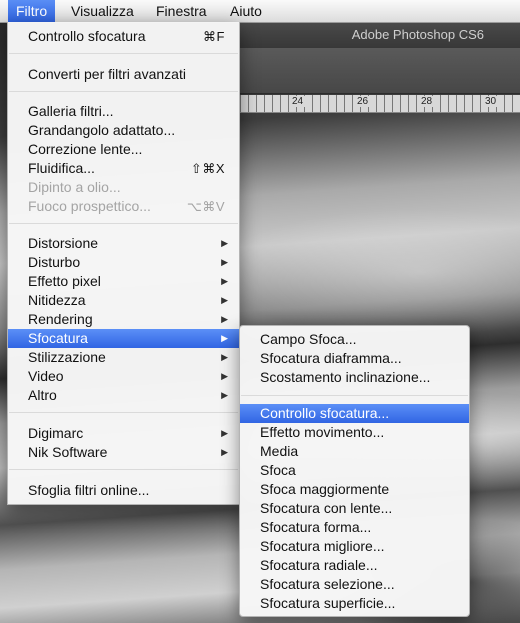 The image size is (520, 623). What do you see at coordinates (123, 452) in the screenshot?
I see `menu-item-nik-software: Nik Software ▶` at bounding box center [123, 452].